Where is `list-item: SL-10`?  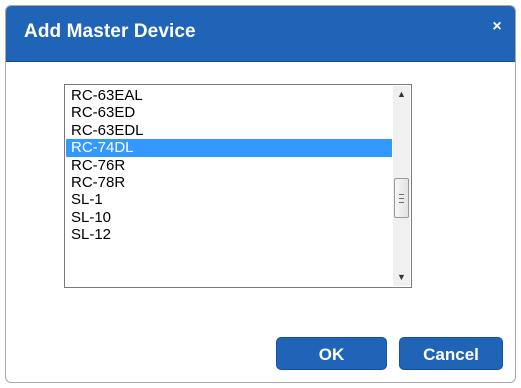 list-item: SL-10 is located at coordinates (229, 217).